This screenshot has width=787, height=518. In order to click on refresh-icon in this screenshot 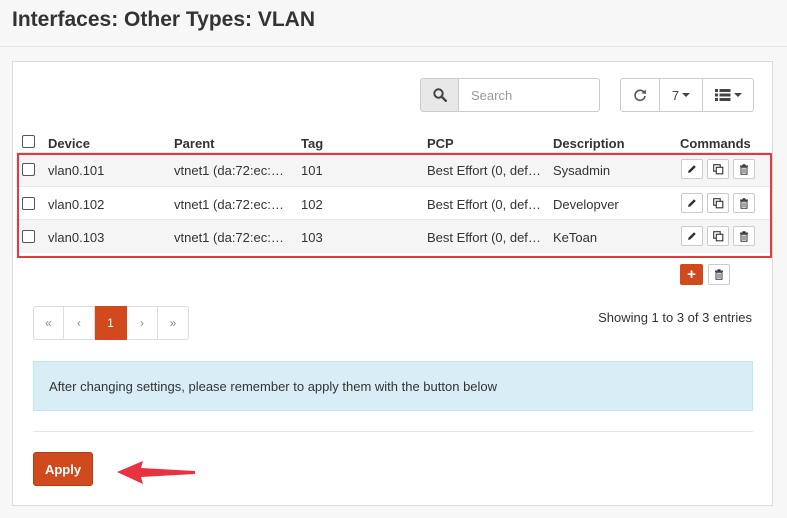, I will do `click(640, 95)`.